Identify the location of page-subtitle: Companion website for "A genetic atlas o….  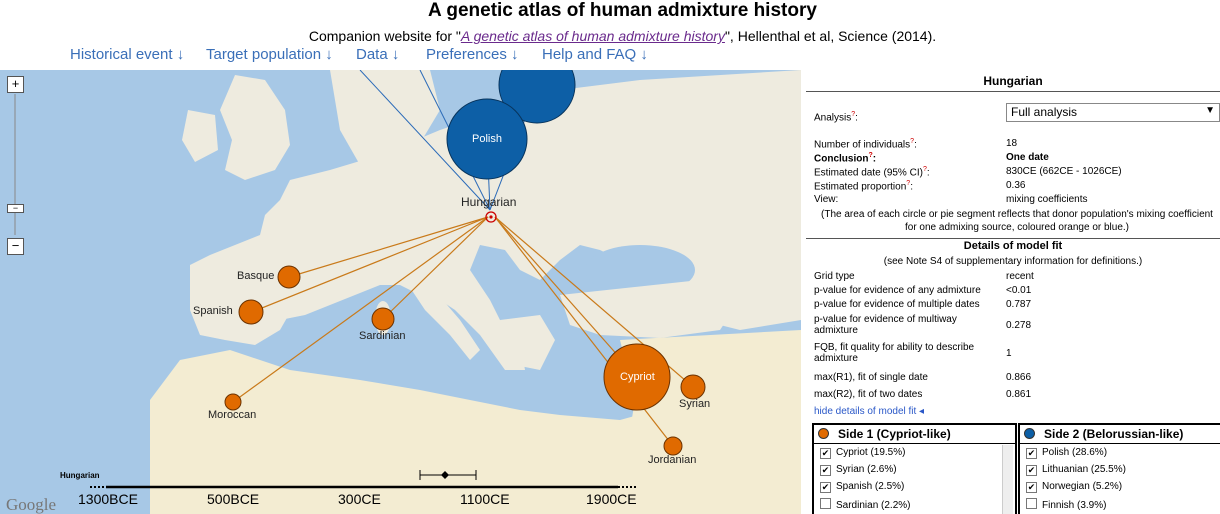
(610, 36).